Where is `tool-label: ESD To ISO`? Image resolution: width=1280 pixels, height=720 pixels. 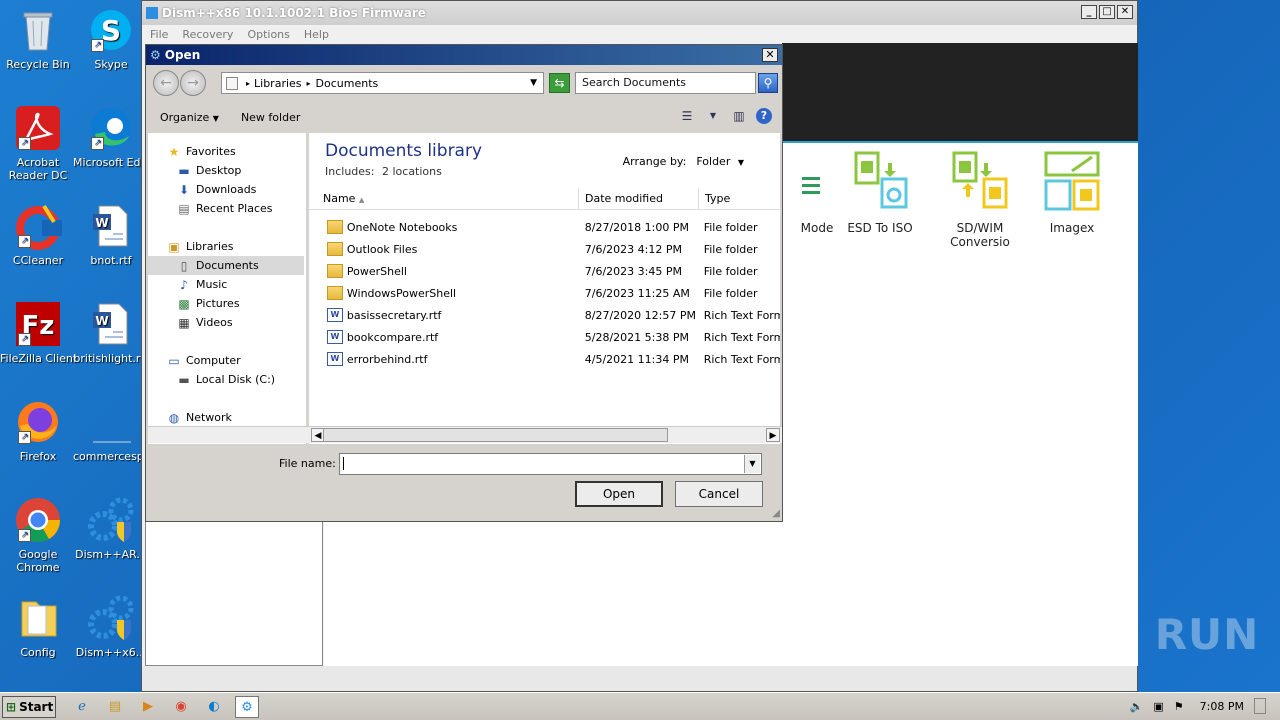
tool-label: ESD To ISO is located at coordinates (880, 228).